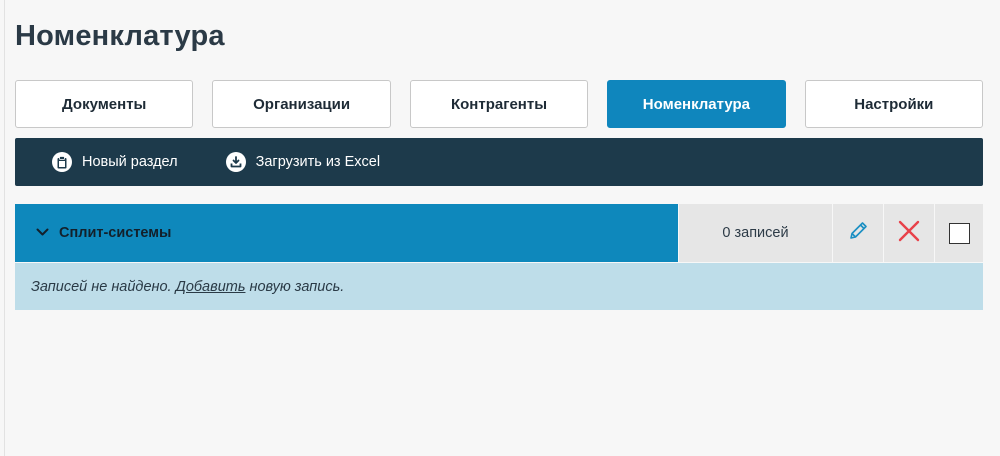 The width and height of the screenshot is (1000, 456). I want to click on select-section-checkbox-cell, so click(959, 233).